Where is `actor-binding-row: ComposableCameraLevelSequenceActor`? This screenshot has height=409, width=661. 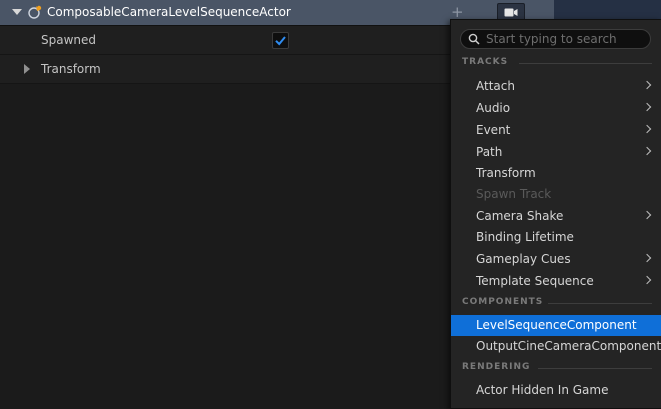
actor-binding-row: ComposableCameraLevelSequenceActor is located at coordinates (225, 13).